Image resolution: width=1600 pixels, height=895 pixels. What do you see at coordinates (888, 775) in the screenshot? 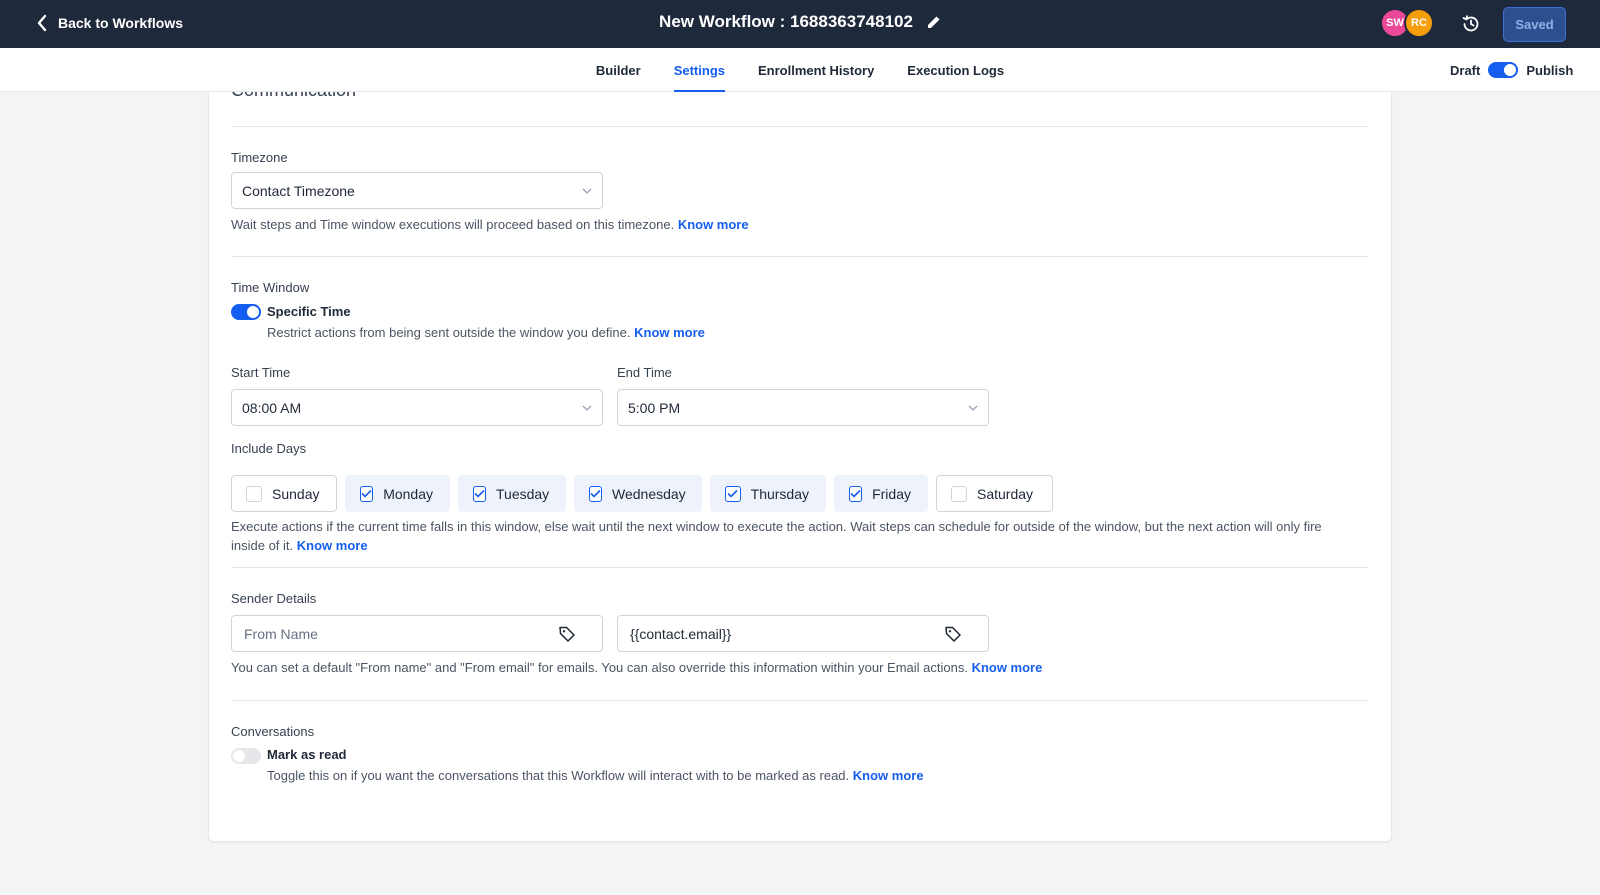
I see `conversations-know-more-link: Know more` at bounding box center [888, 775].